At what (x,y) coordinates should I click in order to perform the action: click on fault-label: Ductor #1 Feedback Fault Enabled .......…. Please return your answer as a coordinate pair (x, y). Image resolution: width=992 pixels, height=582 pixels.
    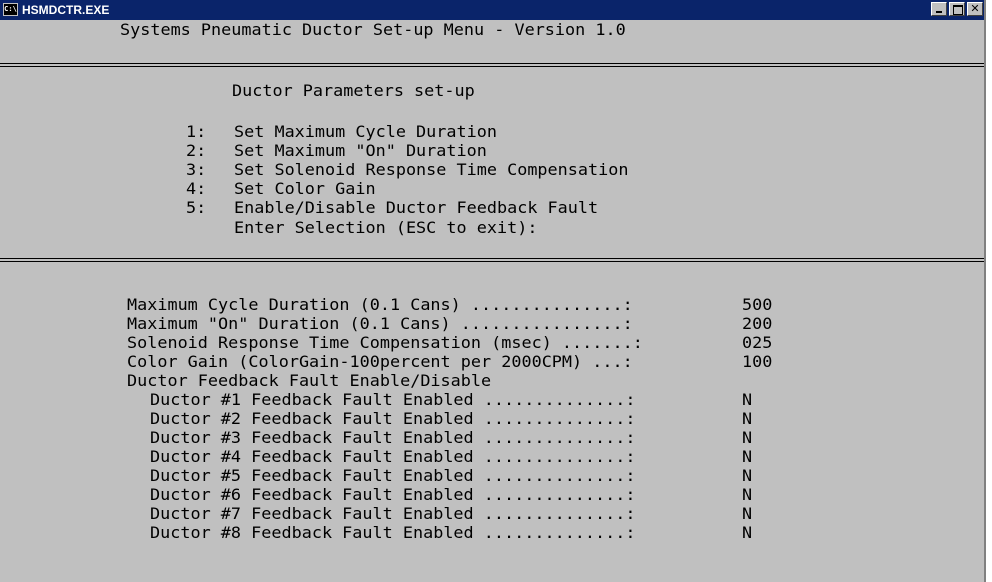
    Looking at the image, I should click on (393, 399).